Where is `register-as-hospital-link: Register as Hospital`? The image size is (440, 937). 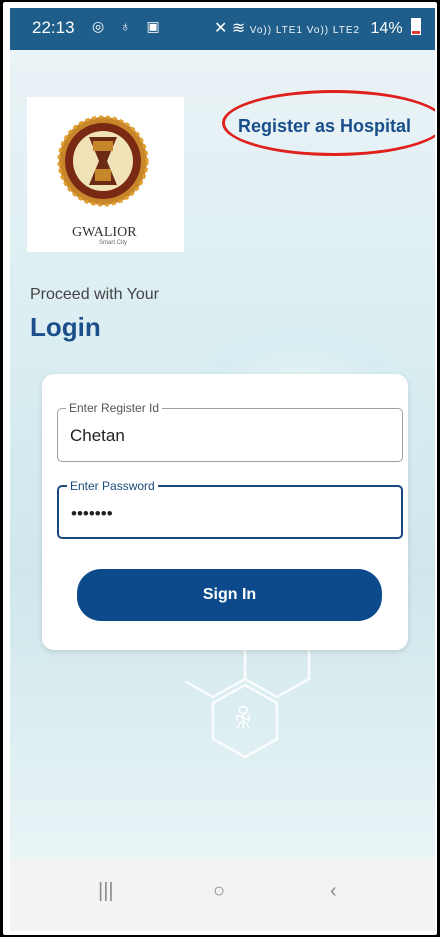 register-as-hospital-link: Register as Hospital is located at coordinates (324, 126).